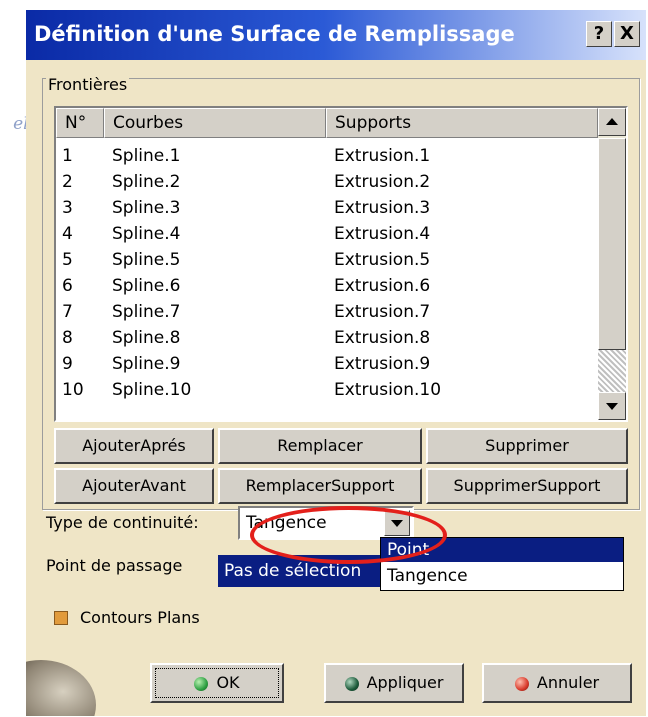 Image resolution: width=648 pixels, height=717 pixels. What do you see at coordinates (146, 156) in the screenshot?
I see `row-courbe: Spline.1` at bounding box center [146, 156].